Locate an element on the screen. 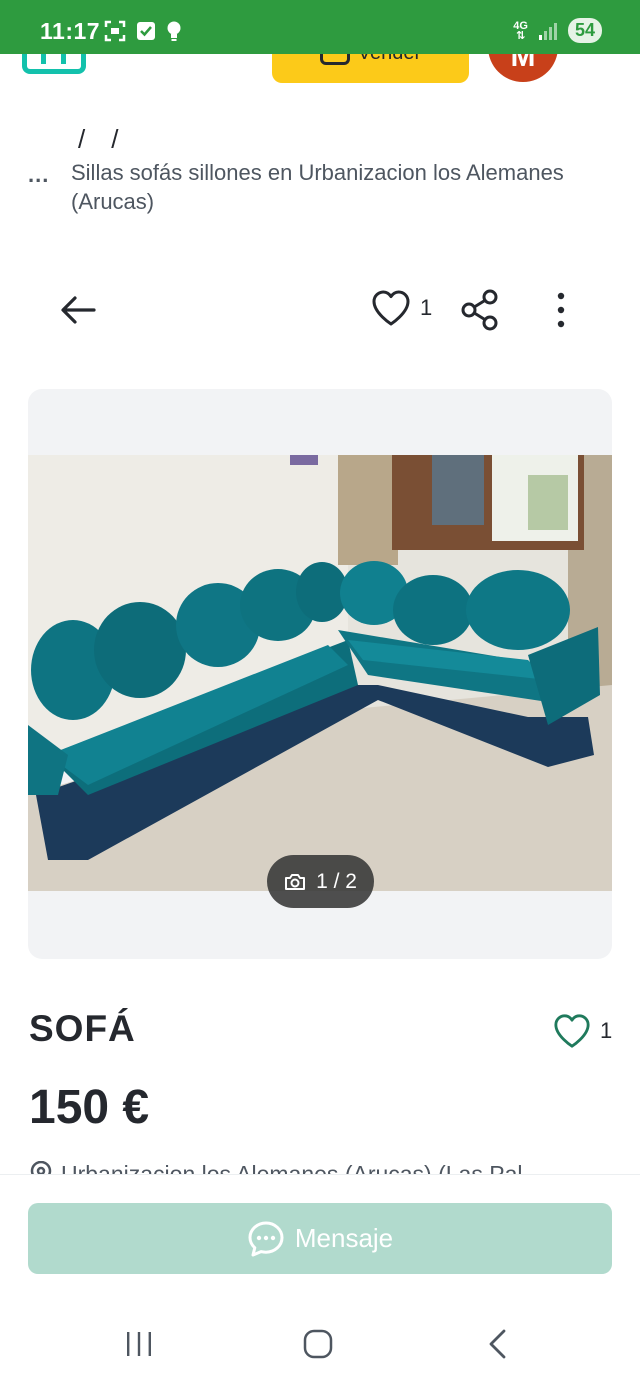 The height and width of the screenshot is (1387, 640). item-action-bar: 1 is located at coordinates (320, 310).